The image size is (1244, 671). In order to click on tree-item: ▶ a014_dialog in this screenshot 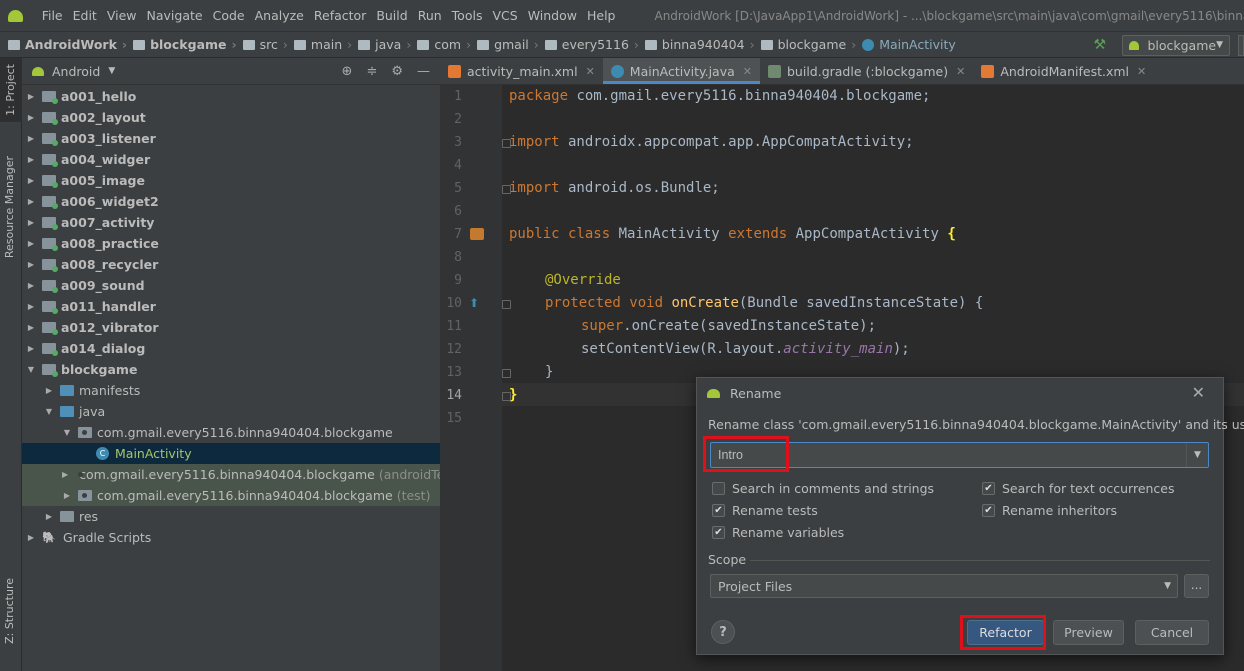, I will do `click(231, 348)`.